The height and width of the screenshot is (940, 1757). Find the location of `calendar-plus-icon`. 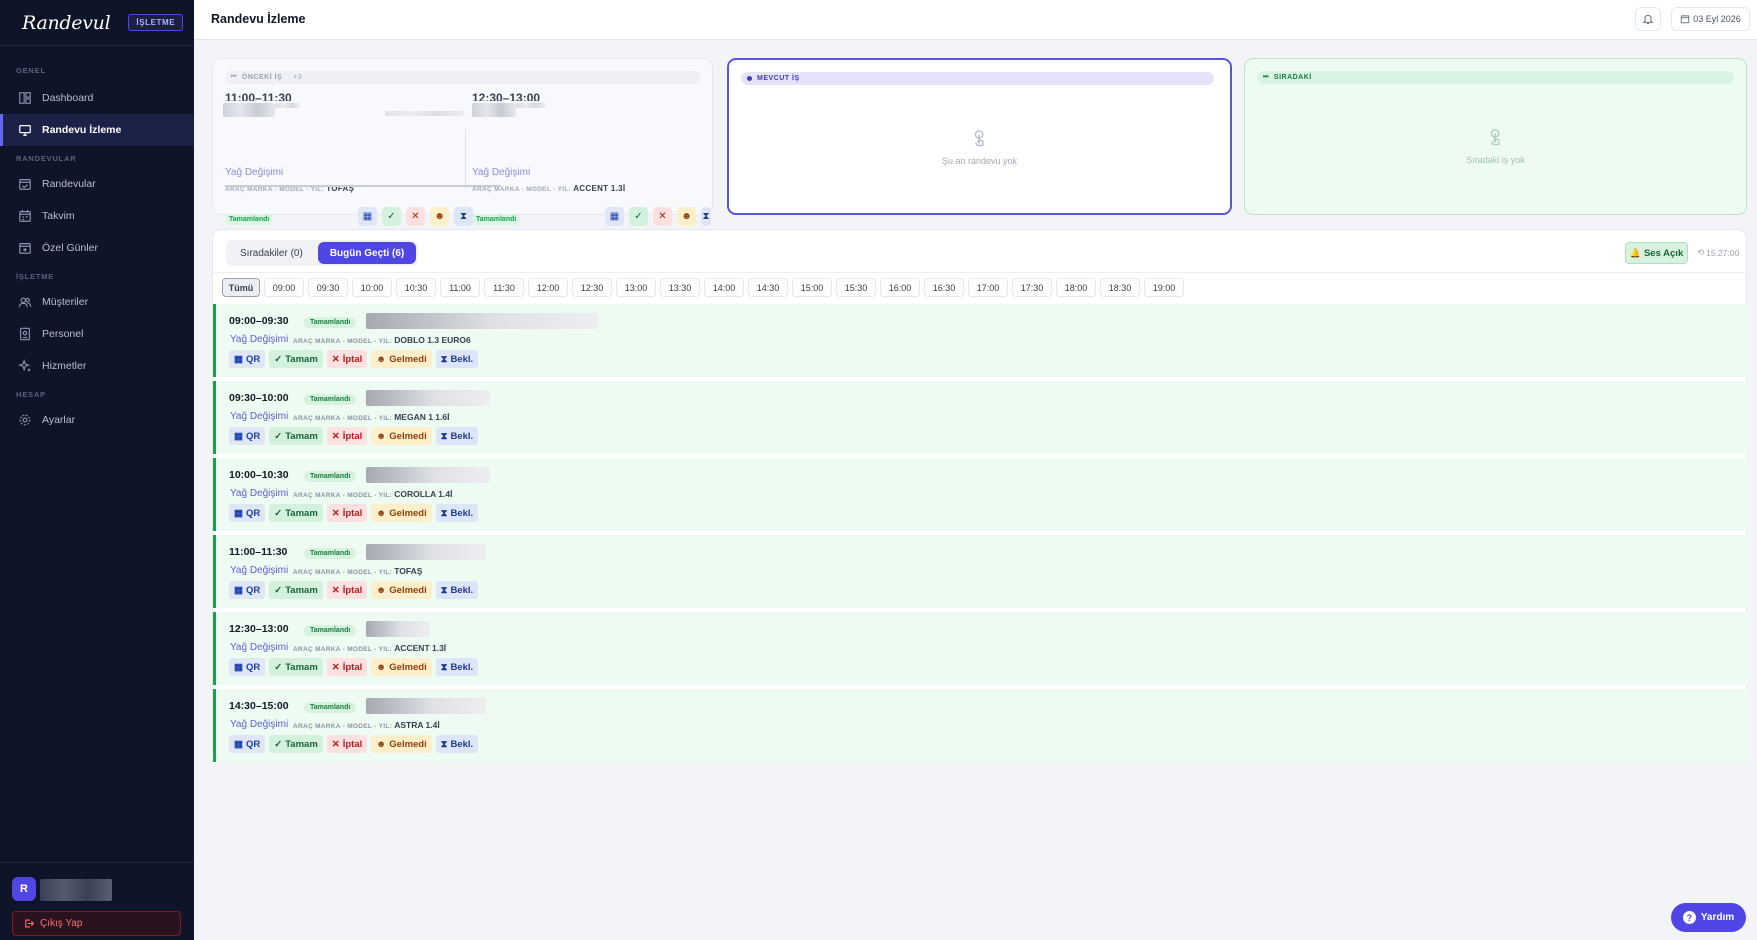

calendar-plus-icon is located at coordinates (25, 248).